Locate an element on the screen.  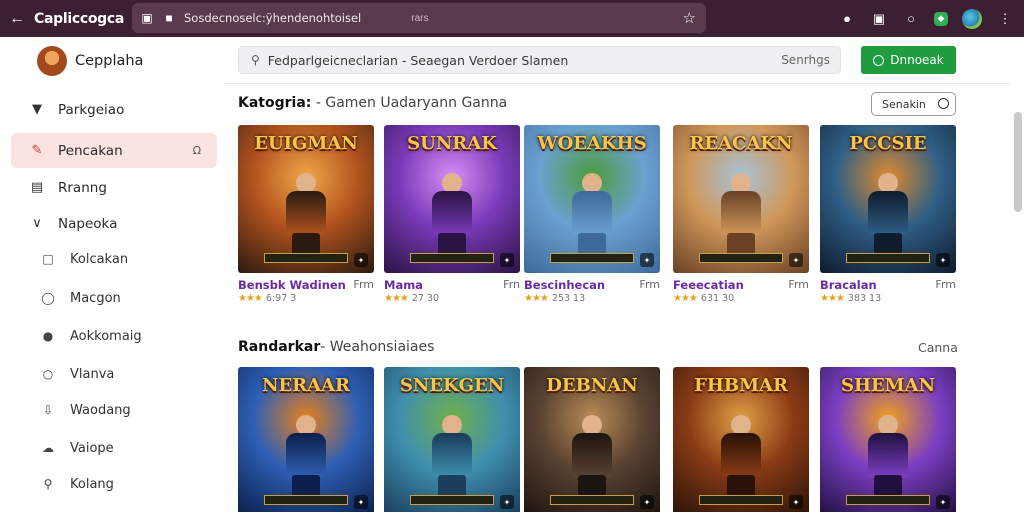
game-name-text: Bracalan is located at coordinates (848, 285).